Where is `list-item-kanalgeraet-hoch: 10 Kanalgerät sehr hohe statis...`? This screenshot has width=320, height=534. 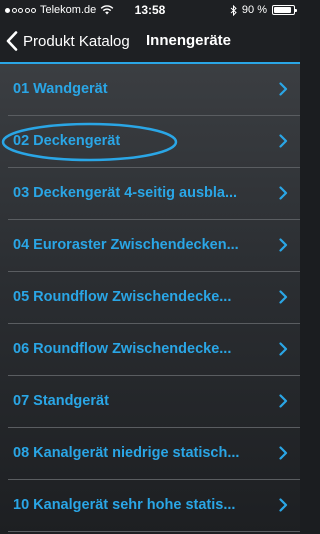
list-item-kanalgeraet-hoch: 10 Kanalgerät sehr hohe statis... is located at coordinates (154, 506).